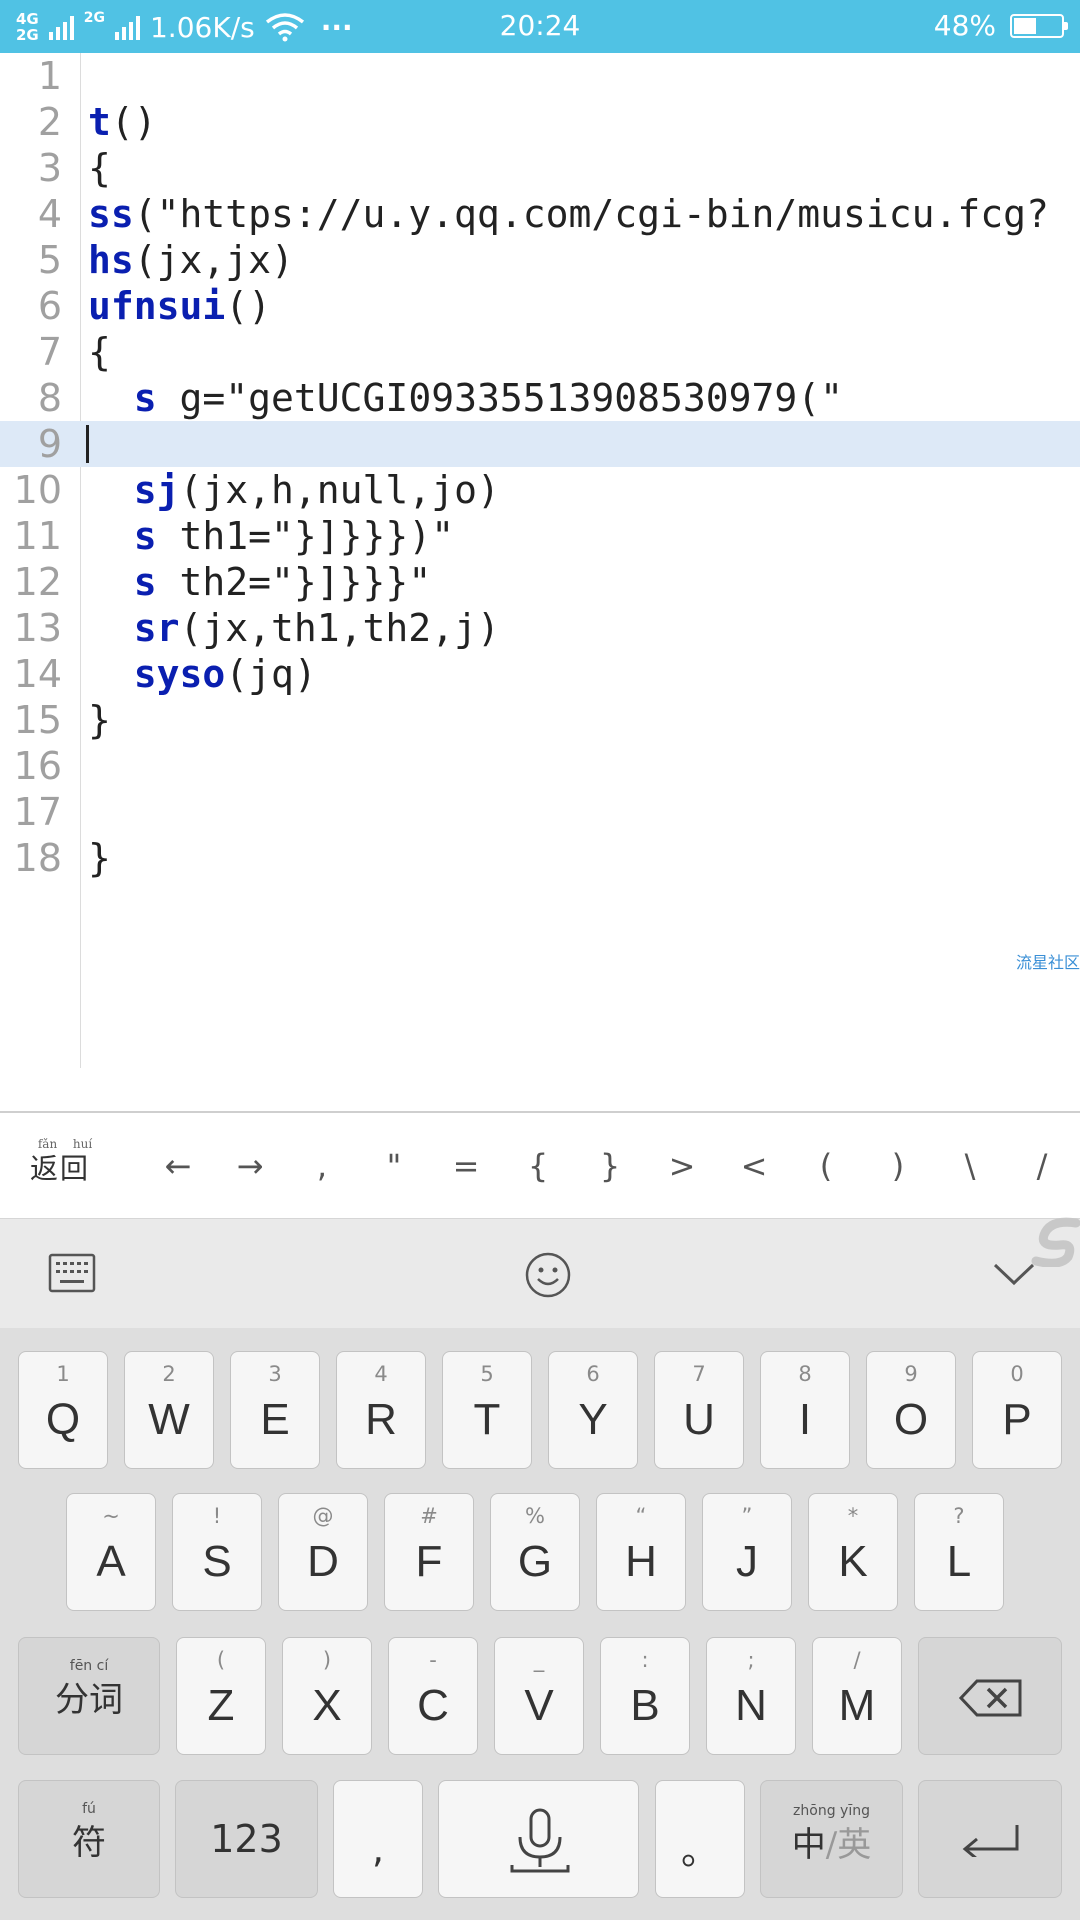 The image size is (1080, 1920). What do you see at coordinates (89, 1839) in the screenshot?
I see `symbol-key: fú 符` at bounding box center [89, 1839].